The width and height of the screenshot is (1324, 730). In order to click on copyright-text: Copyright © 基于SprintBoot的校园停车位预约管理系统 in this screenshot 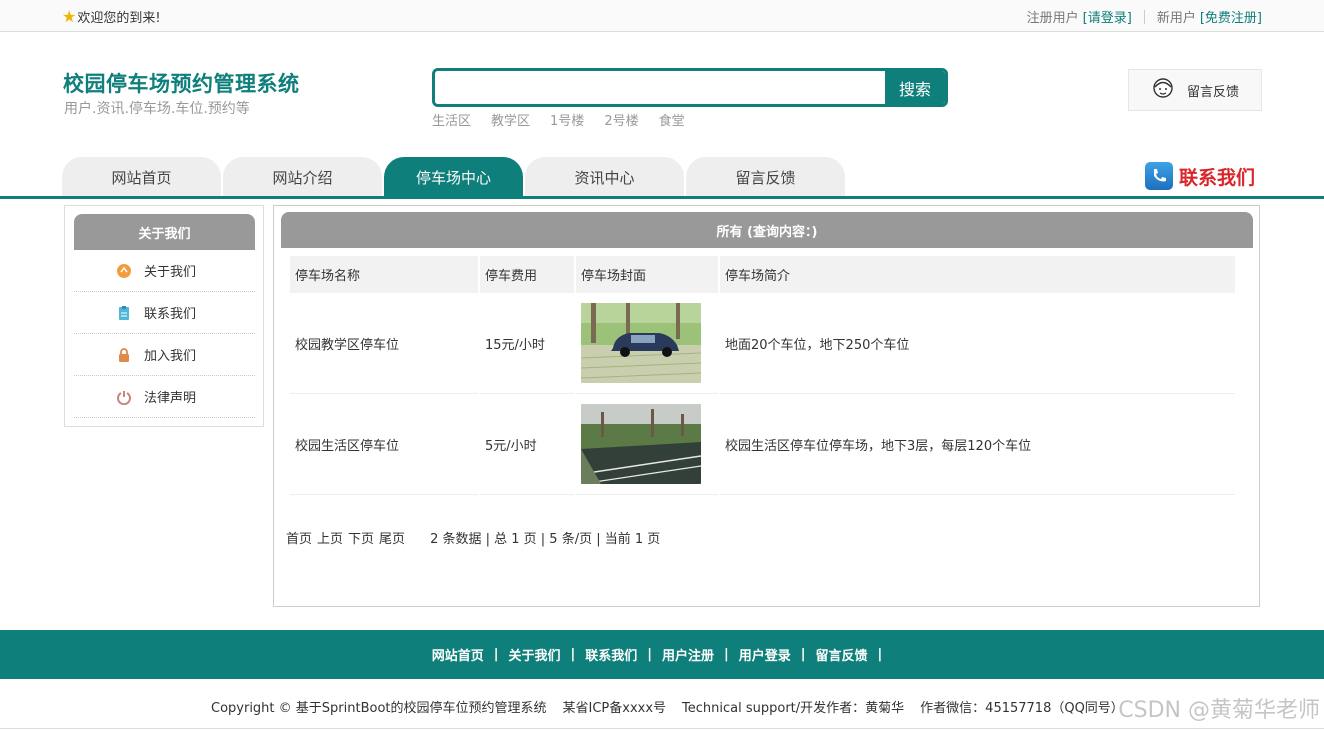, I will do `click(379, 708)`.